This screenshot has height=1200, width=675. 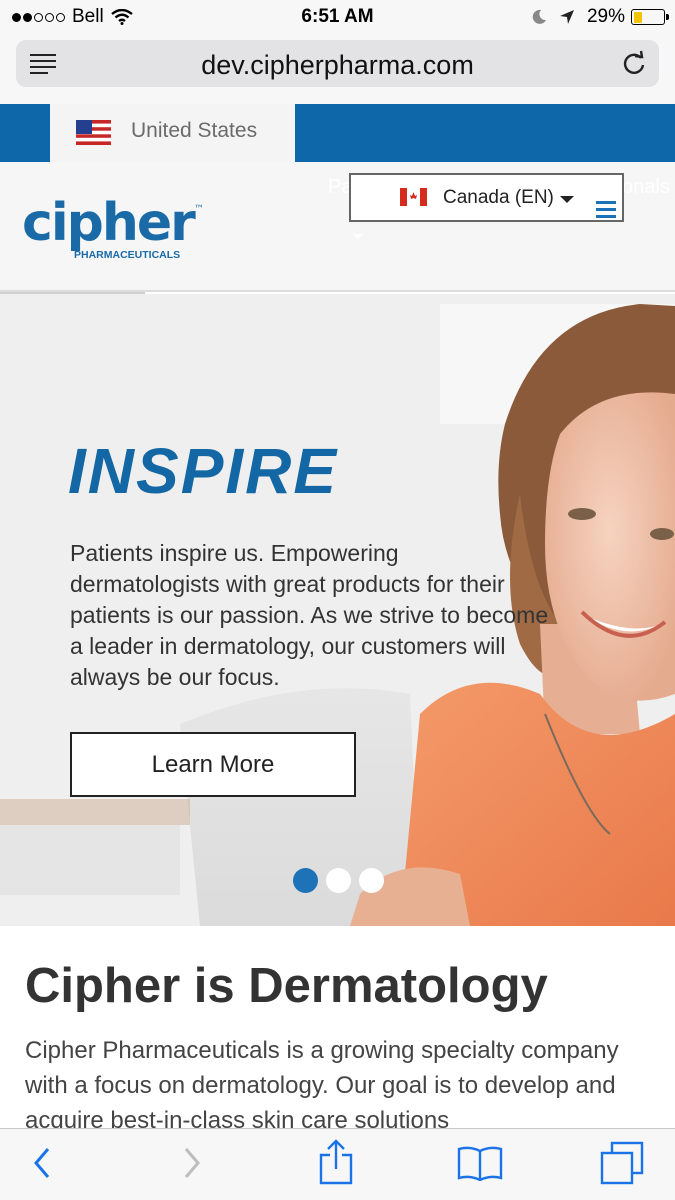 What do you see at coordinates (127, 255) in the screenshot?
I see `logo-subtext: PHARMACEUTICALS` at bounding box center [127, 255].